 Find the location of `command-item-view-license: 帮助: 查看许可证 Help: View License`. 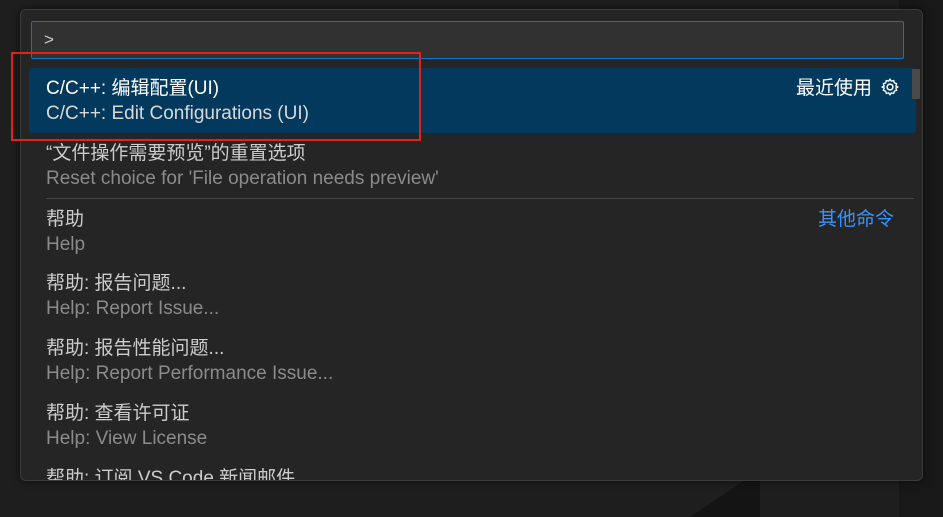

command-item-view-license: 帮助: 查看许可证 Help: View License is located at coordinates (471, 425).